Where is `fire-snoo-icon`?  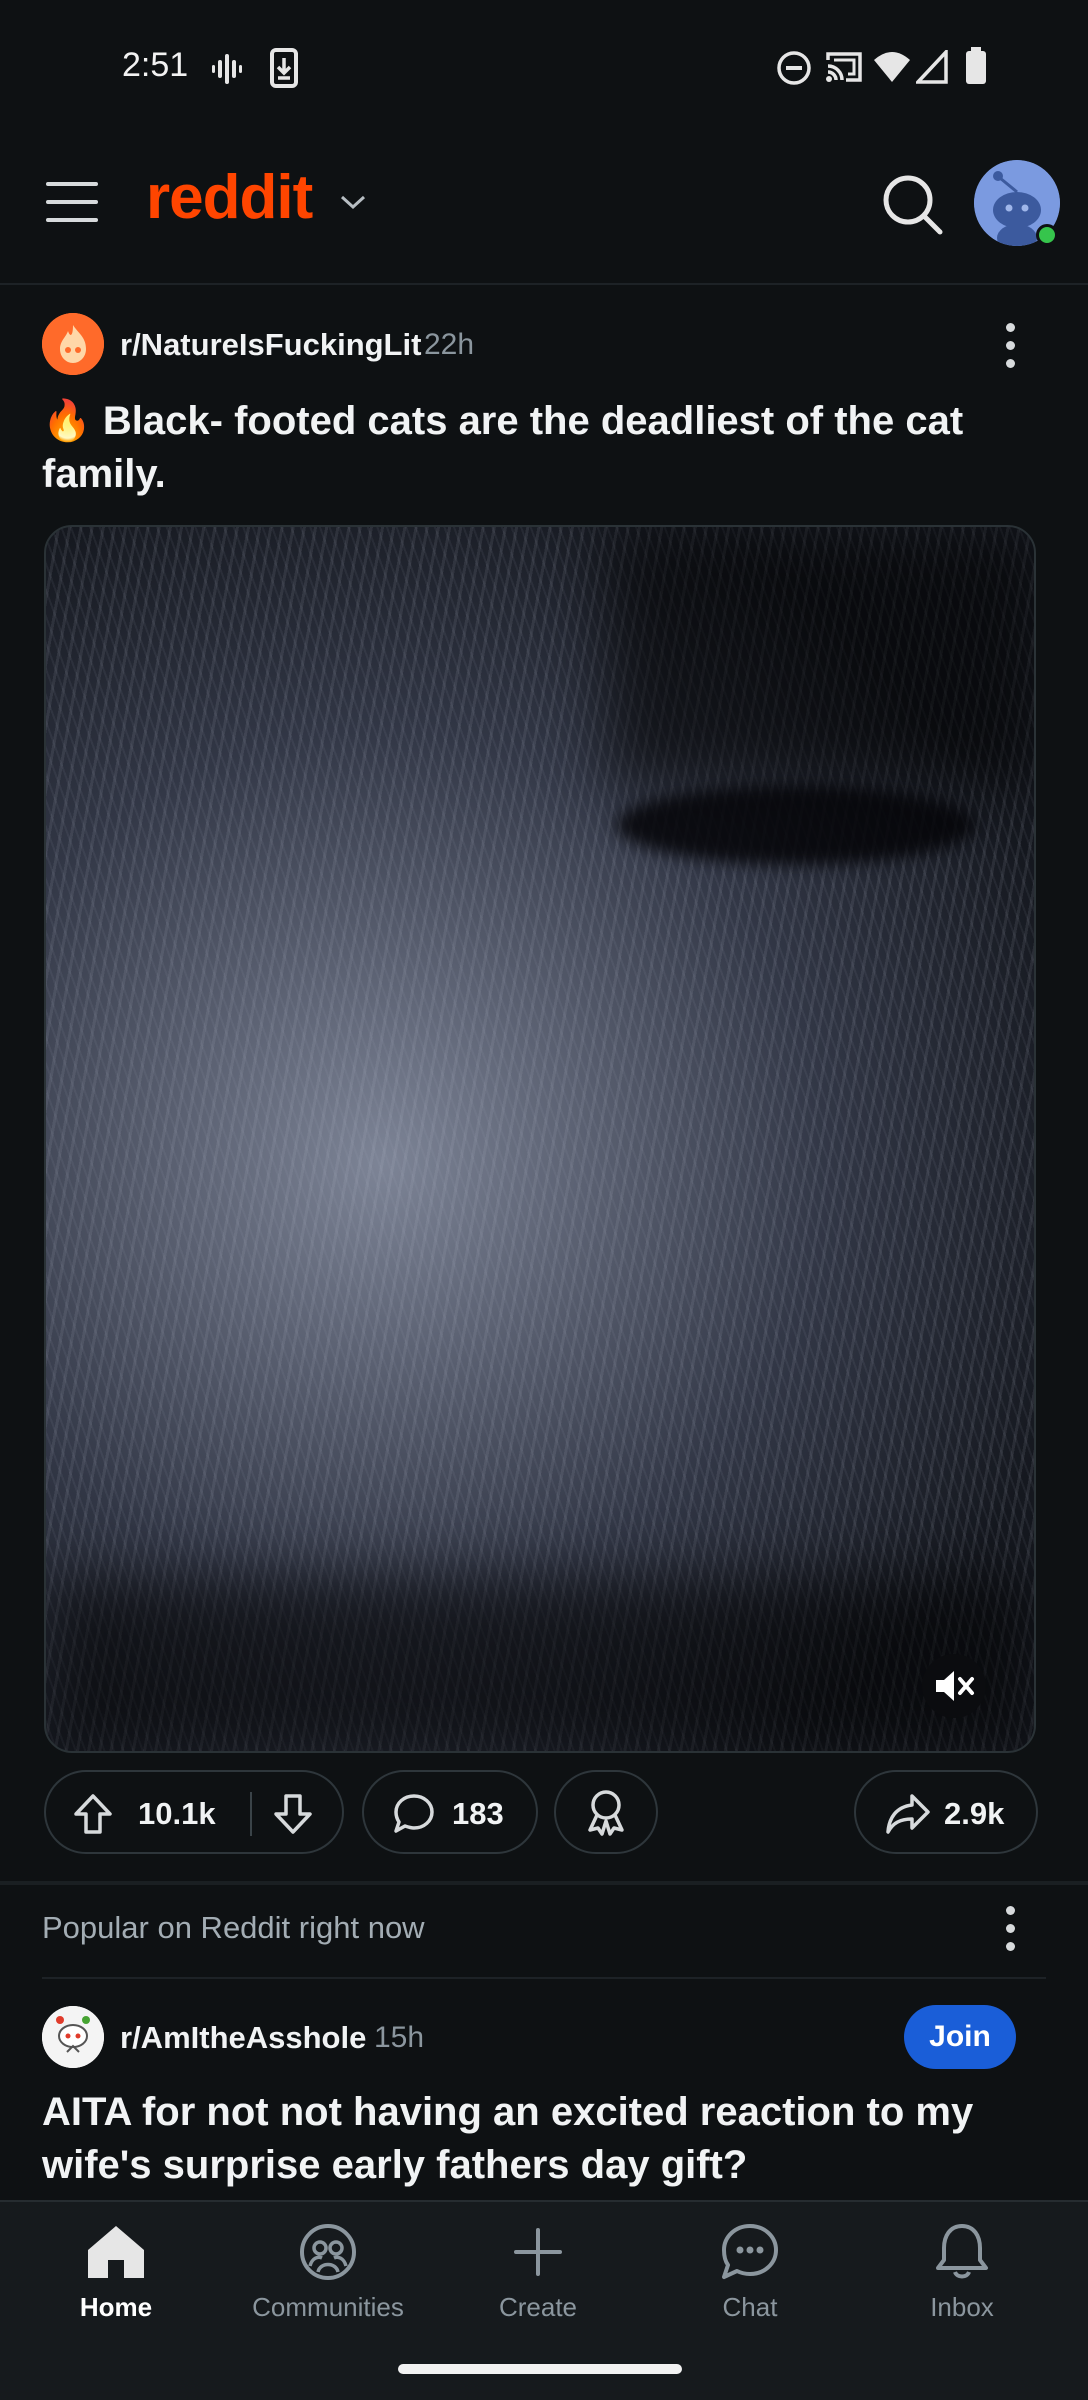
fire-snoo-icon is located at coordinates (73, 344).